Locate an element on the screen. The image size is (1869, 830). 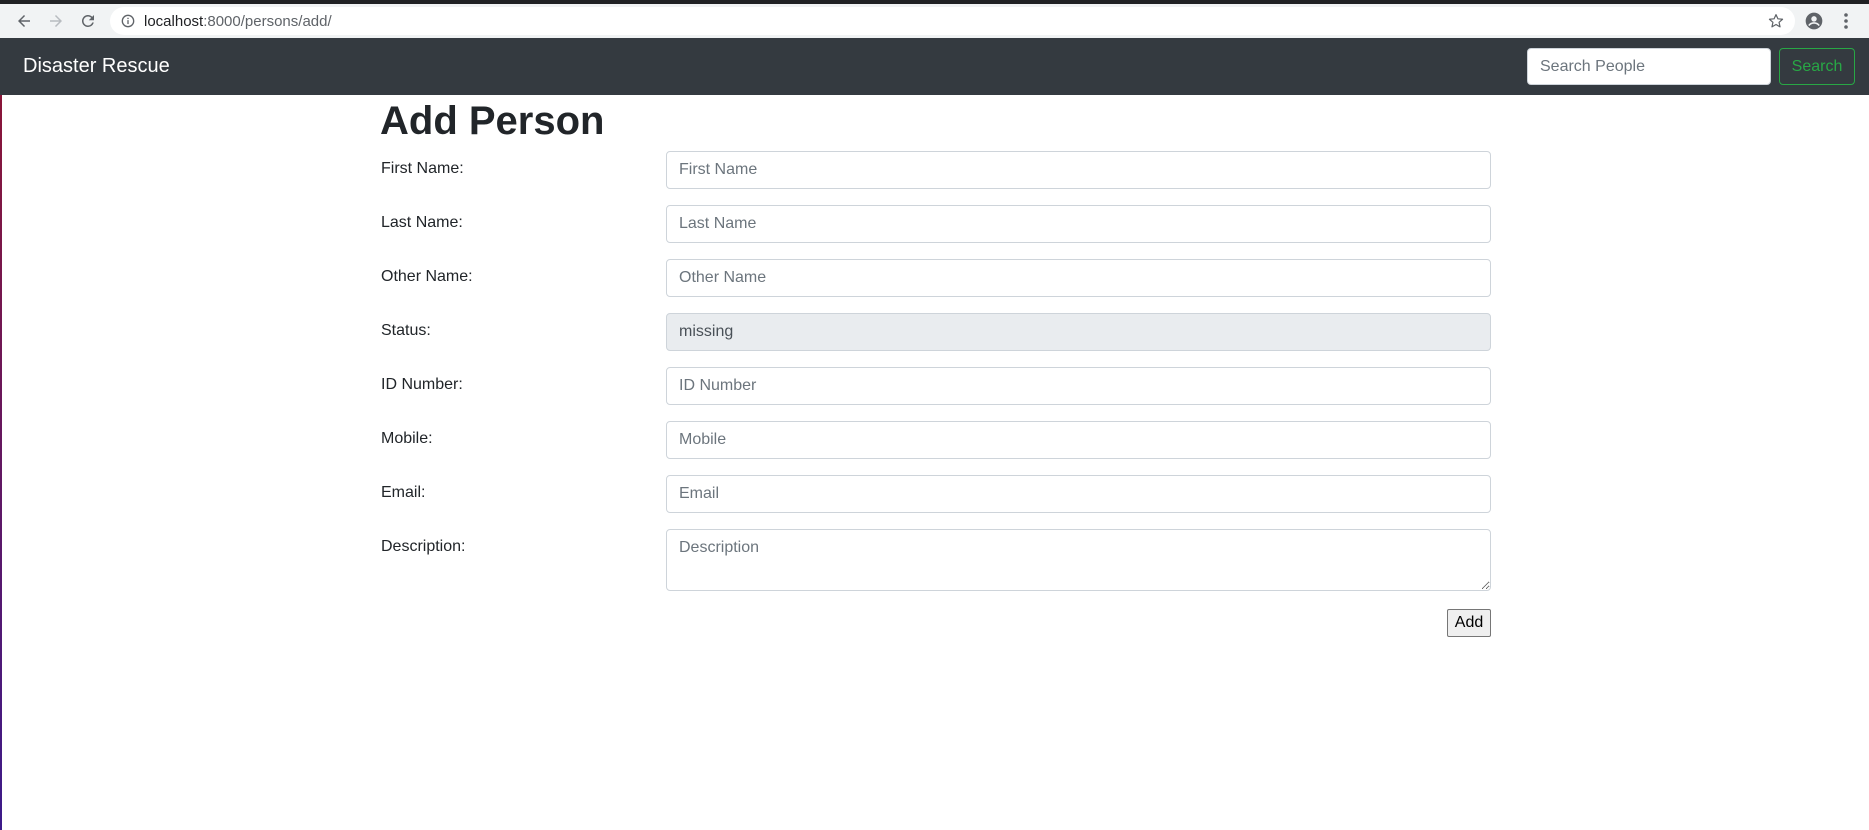
search-people-input is located at coordinates (1649, 66).